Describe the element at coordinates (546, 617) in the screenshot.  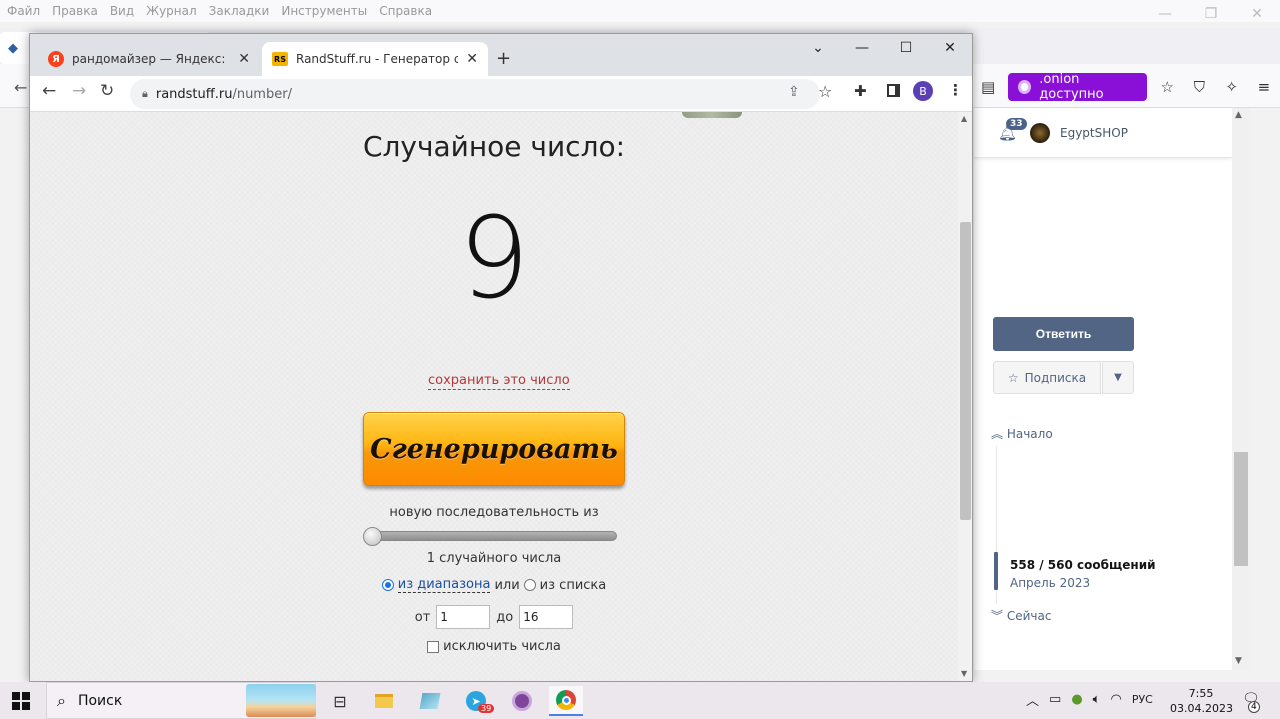
I see `range-to-input: 16` at that location.